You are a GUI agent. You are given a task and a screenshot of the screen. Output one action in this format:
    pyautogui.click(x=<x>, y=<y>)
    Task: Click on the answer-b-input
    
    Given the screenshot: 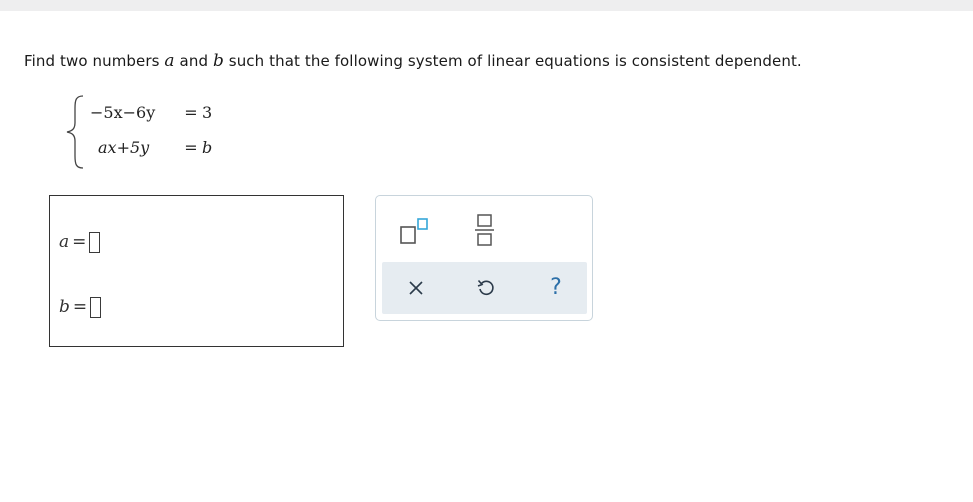 What is the action you would take?
    pyautogui.click(x=96, y=307)
    